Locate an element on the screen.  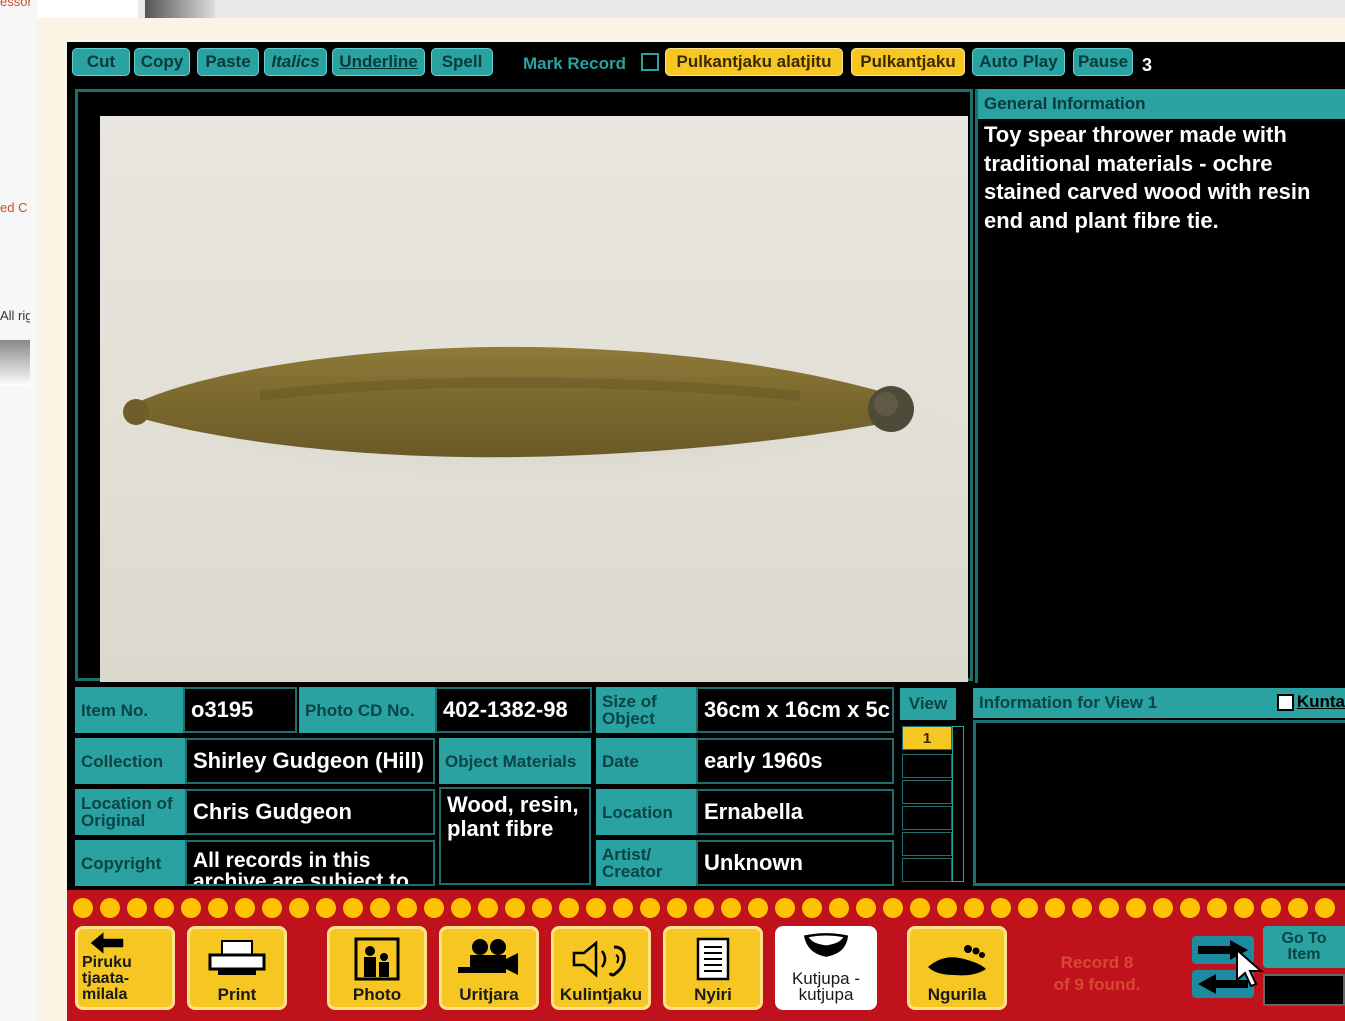
mark-record-checkbox is located at coordinates (650, 62).